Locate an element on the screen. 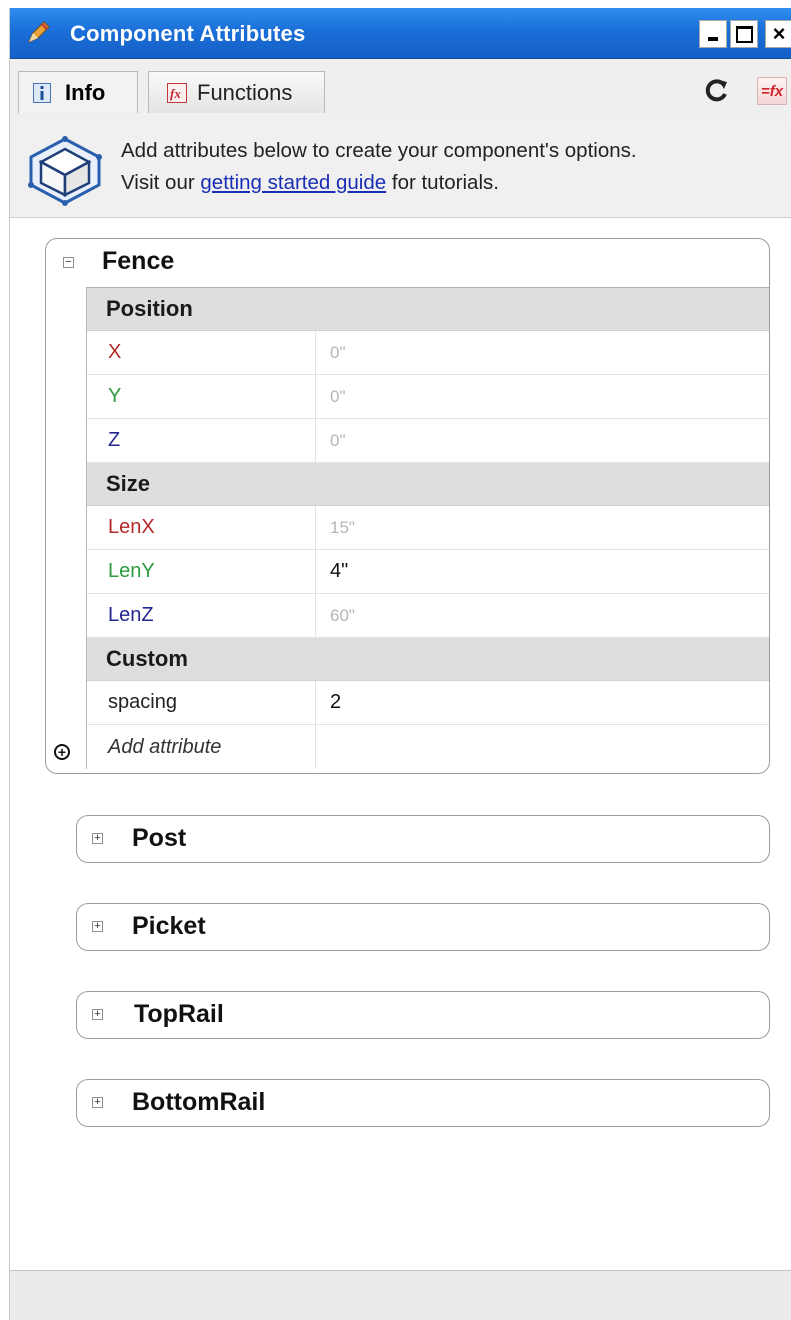 The image size is (791, 1320). attribute-value: 15" is located at coordinates (542, 527).